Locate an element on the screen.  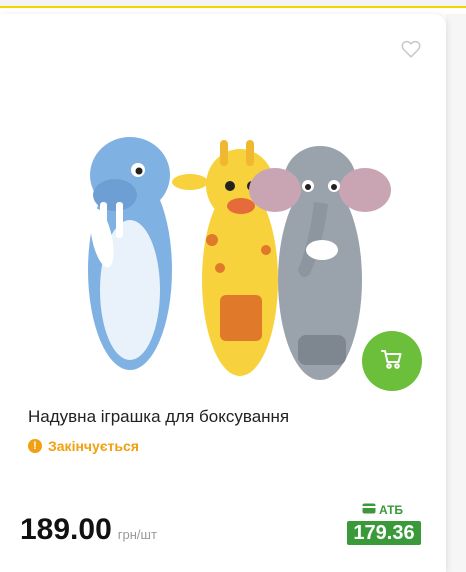
add-to-cart-button is located at coordinates (392, 361).